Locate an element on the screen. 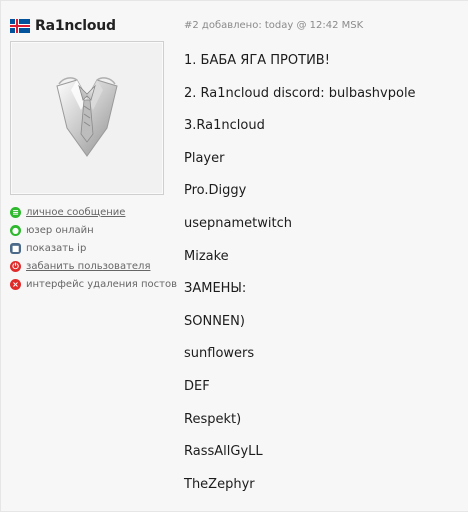 This screenshot has height=512, width=469. post-line: sunflowers is located at coordinates (219, 354).